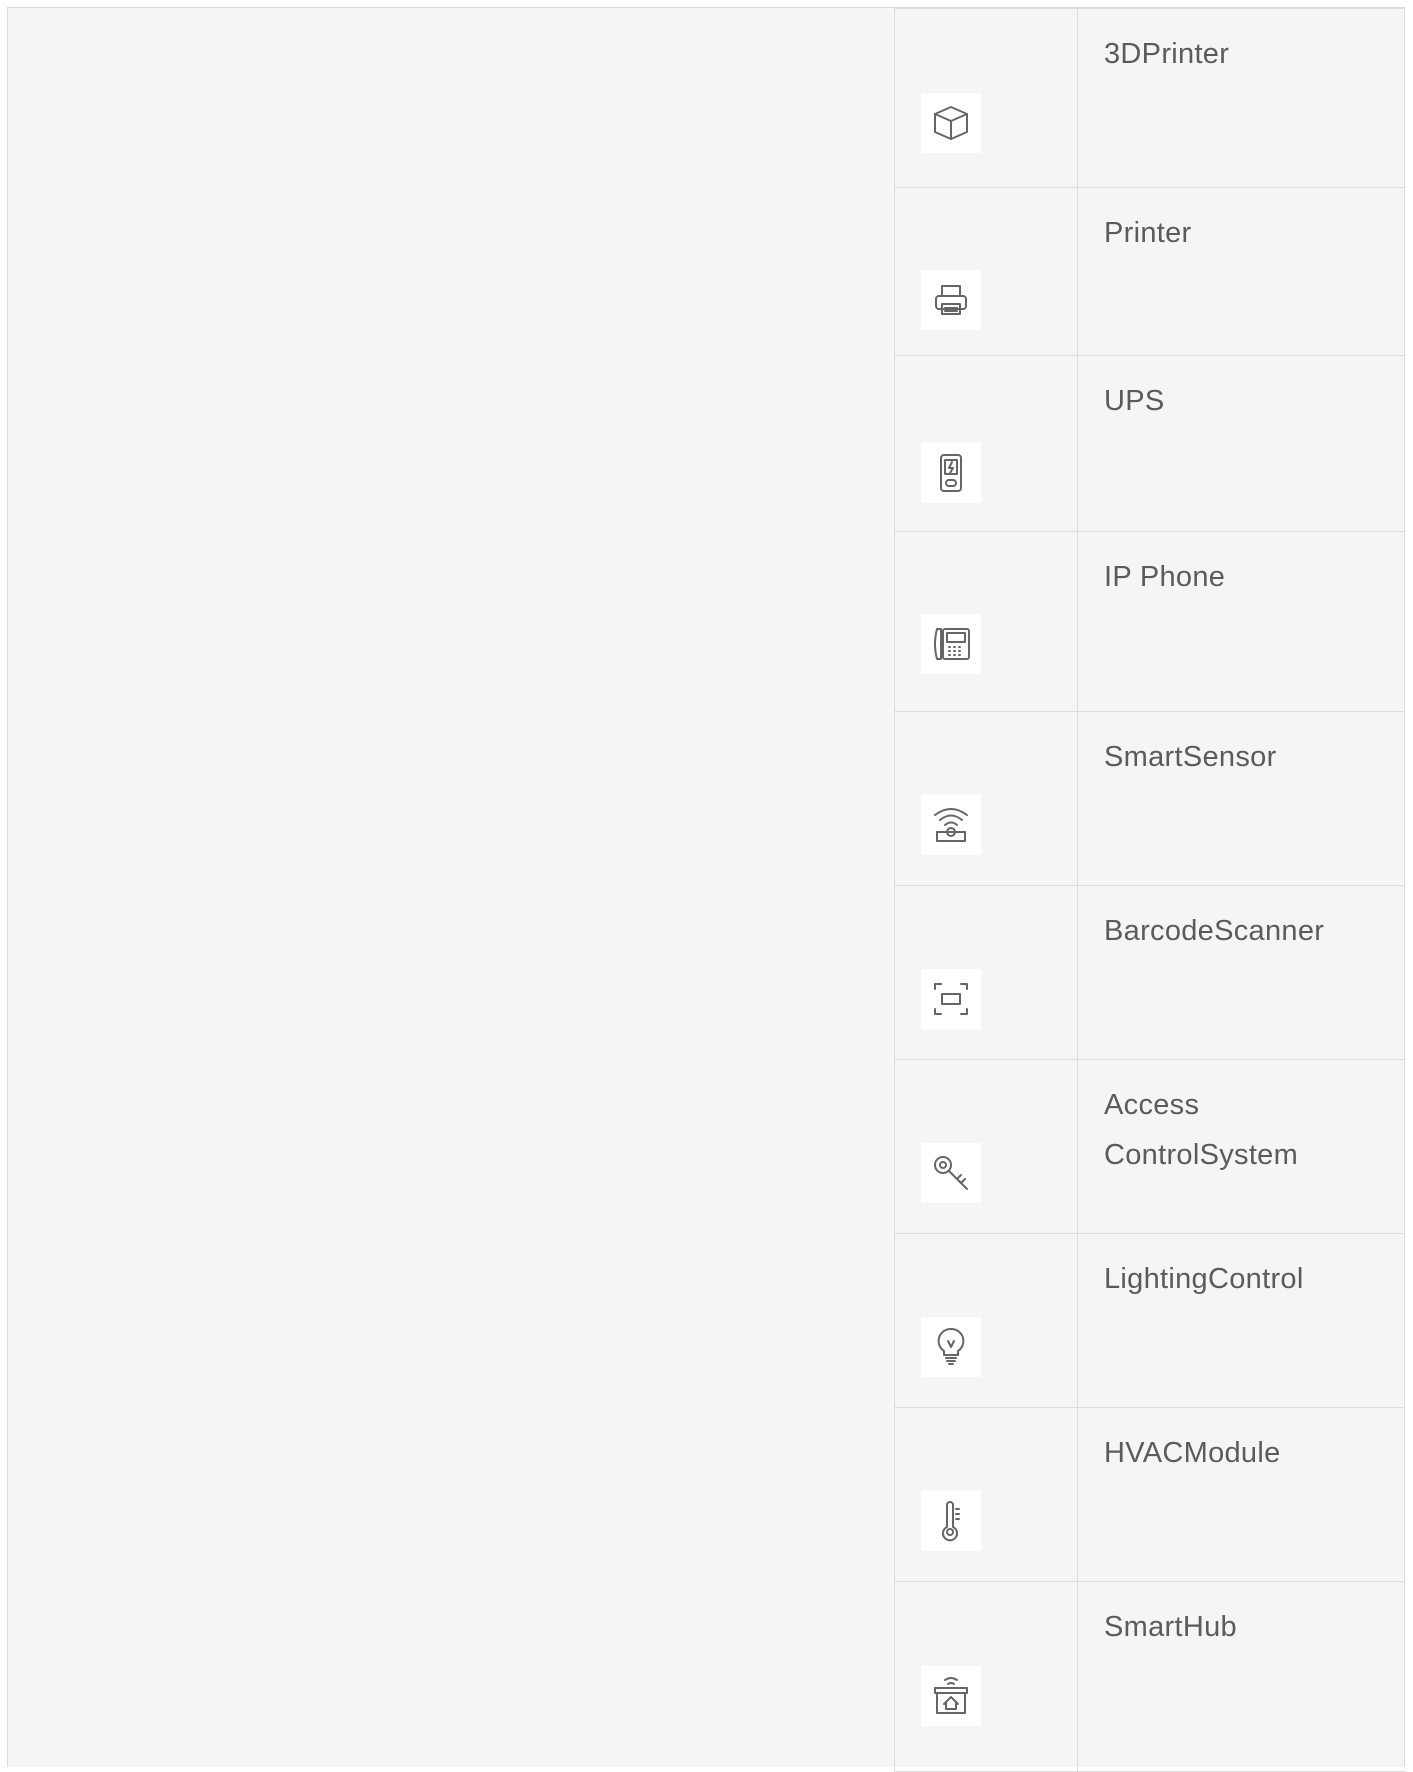 The width and height of the screenshot is (1413, 1772). Describe the element at coordinates (1241, 1676) in the screenshot. I see `device-label: SmartHub` at that location.